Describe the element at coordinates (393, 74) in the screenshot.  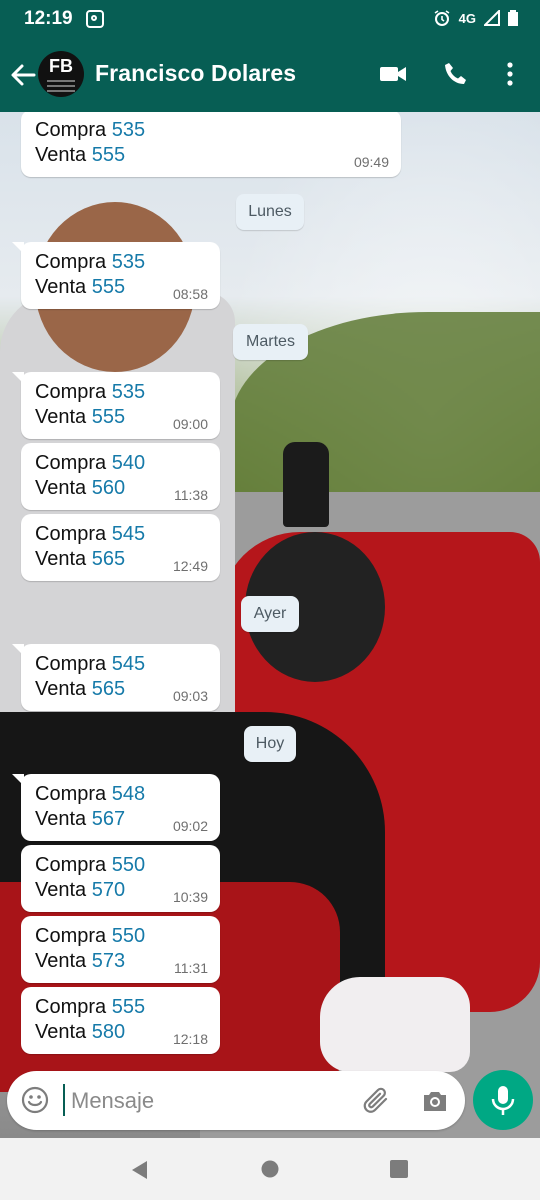
I see `video-call-icon` at that location.